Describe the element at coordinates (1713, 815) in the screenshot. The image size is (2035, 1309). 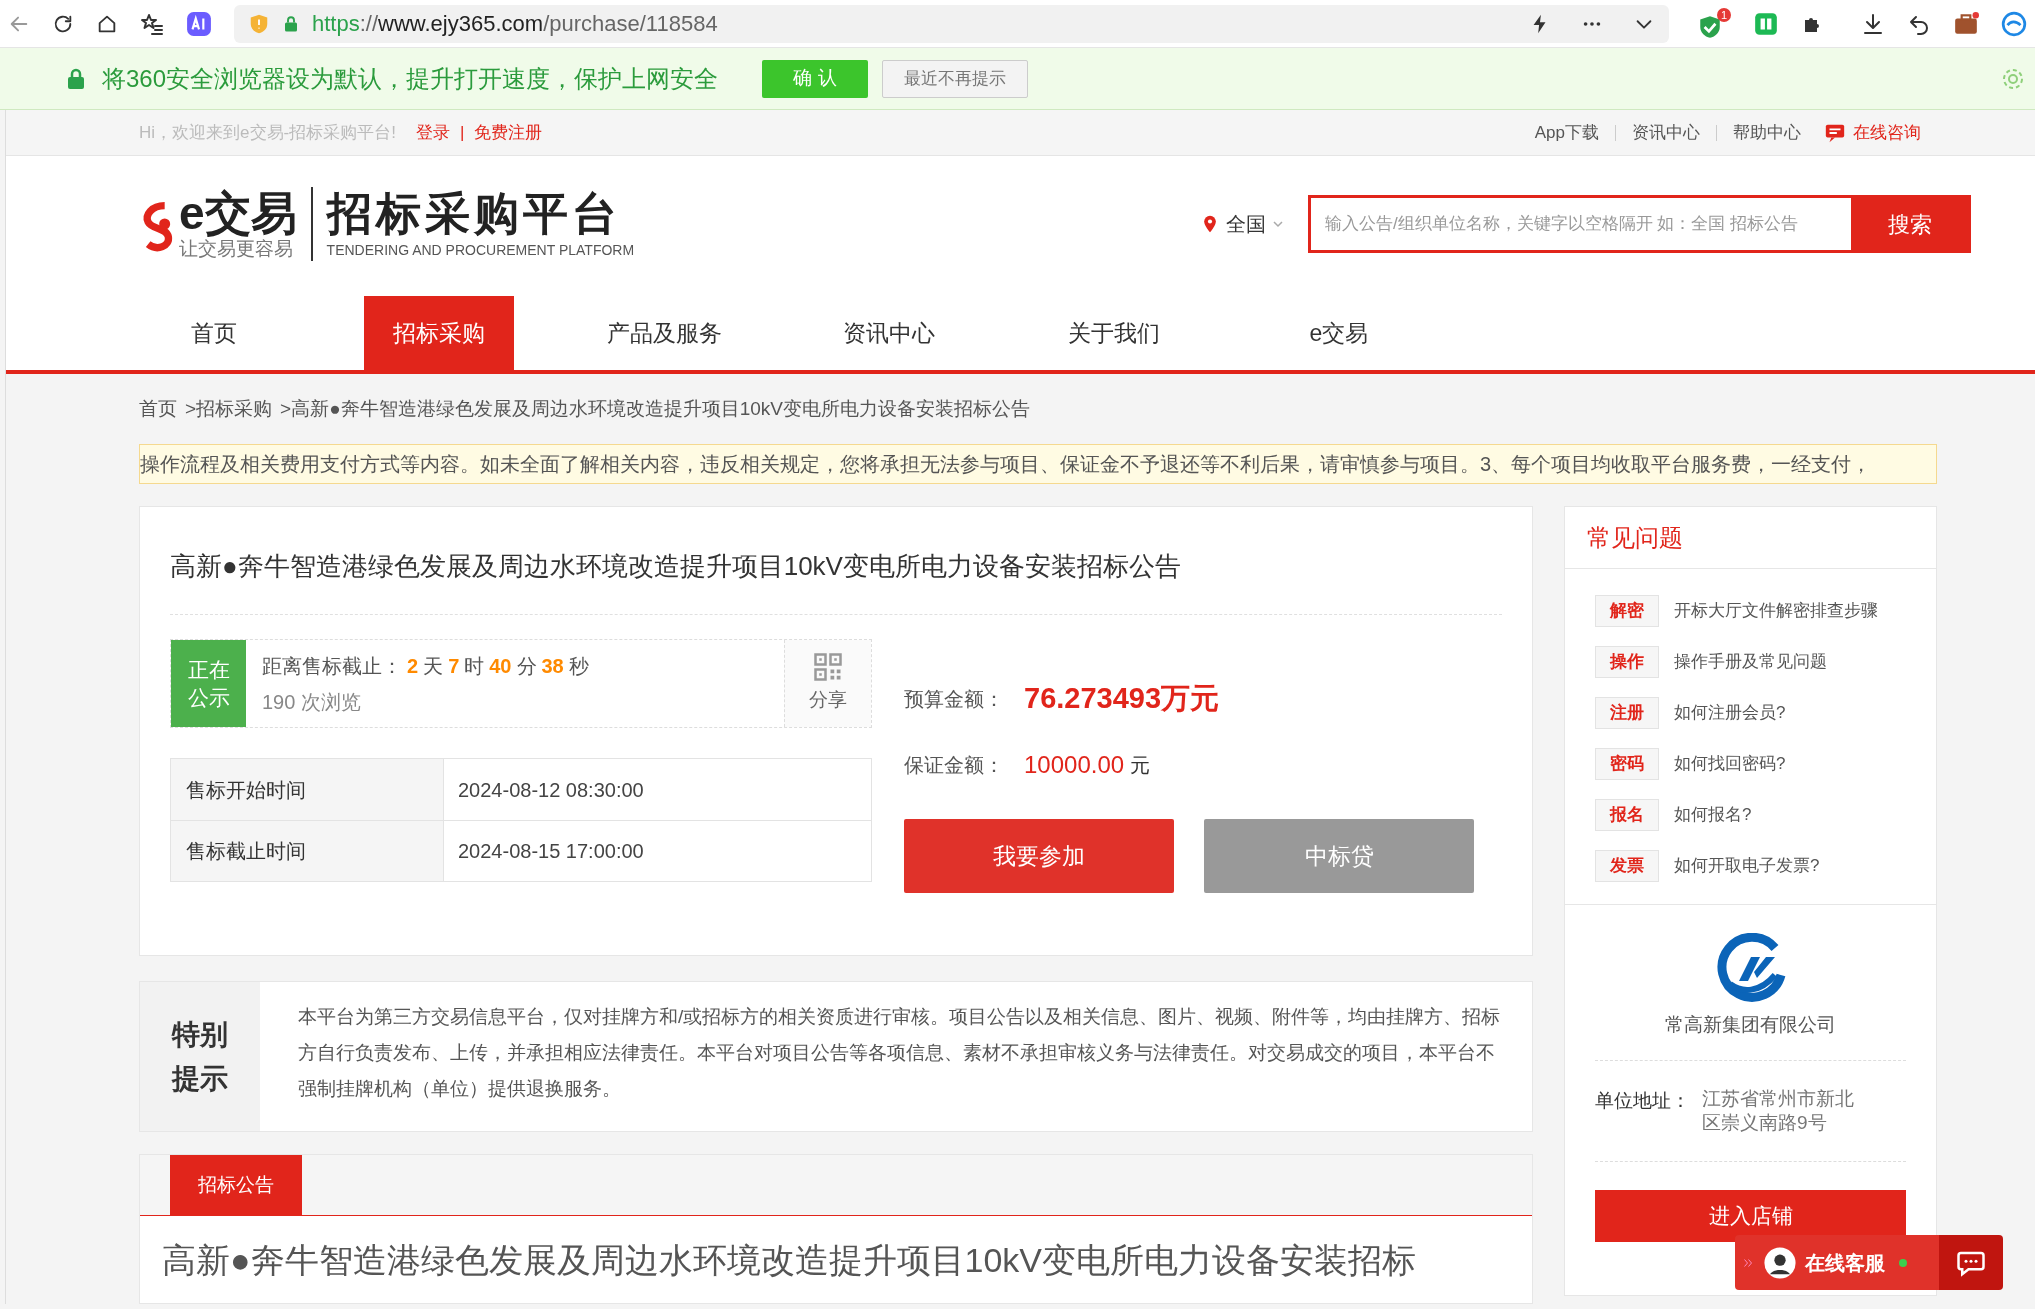
I see `faq-question: 如何报名?` at that location.